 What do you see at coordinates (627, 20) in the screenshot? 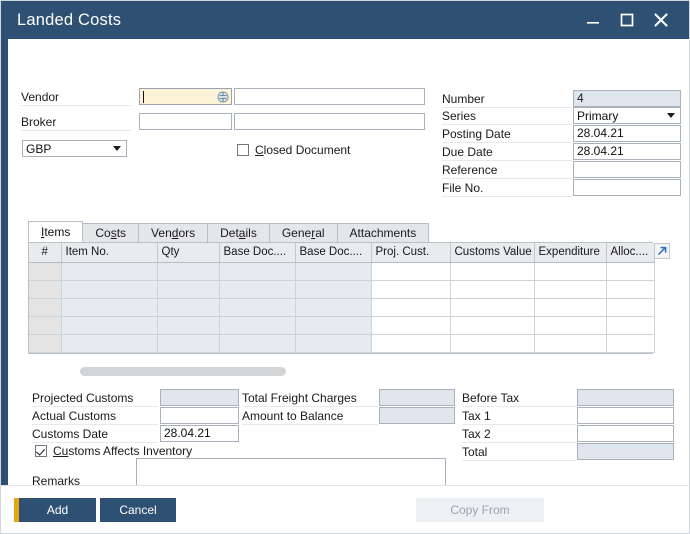
I see `maximize-icon` at bounding box center [627, 20].